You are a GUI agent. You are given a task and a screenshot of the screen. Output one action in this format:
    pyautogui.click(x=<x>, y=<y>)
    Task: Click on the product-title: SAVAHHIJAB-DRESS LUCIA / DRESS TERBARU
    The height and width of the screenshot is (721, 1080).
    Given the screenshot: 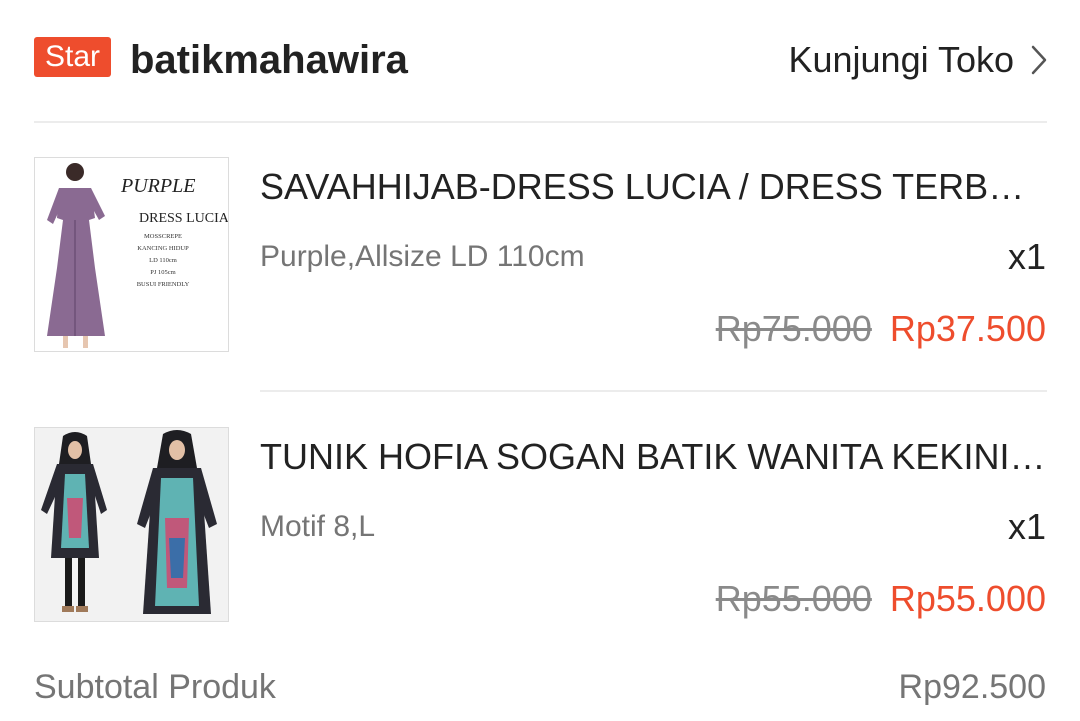 What is the action you would take?
    pyautogui.click(x=653, y=187)
    